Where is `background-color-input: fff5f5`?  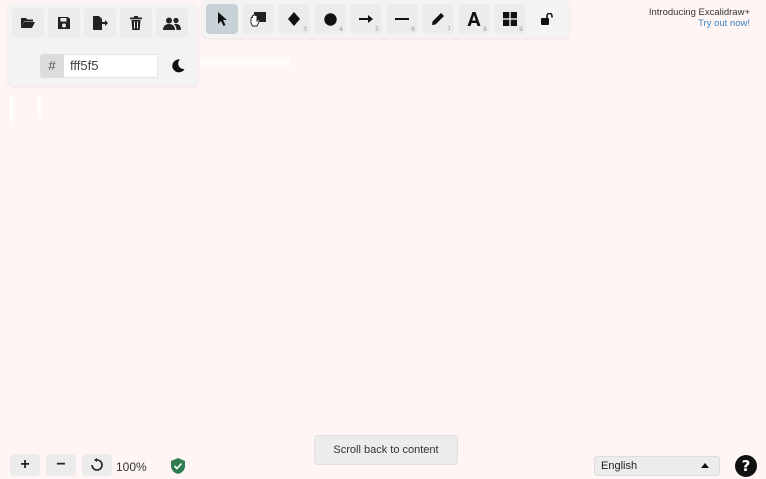
background-color-input: fff5f5 is located at coordinates (111, 66).